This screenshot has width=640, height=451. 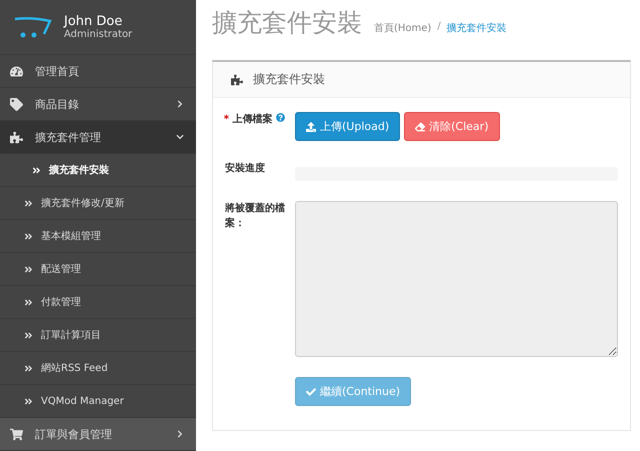 What do you see at coordinates (98, 335) in the screenshot?
I see `submenu-item: 訂單計算項目` at bounding box center [98, 335].